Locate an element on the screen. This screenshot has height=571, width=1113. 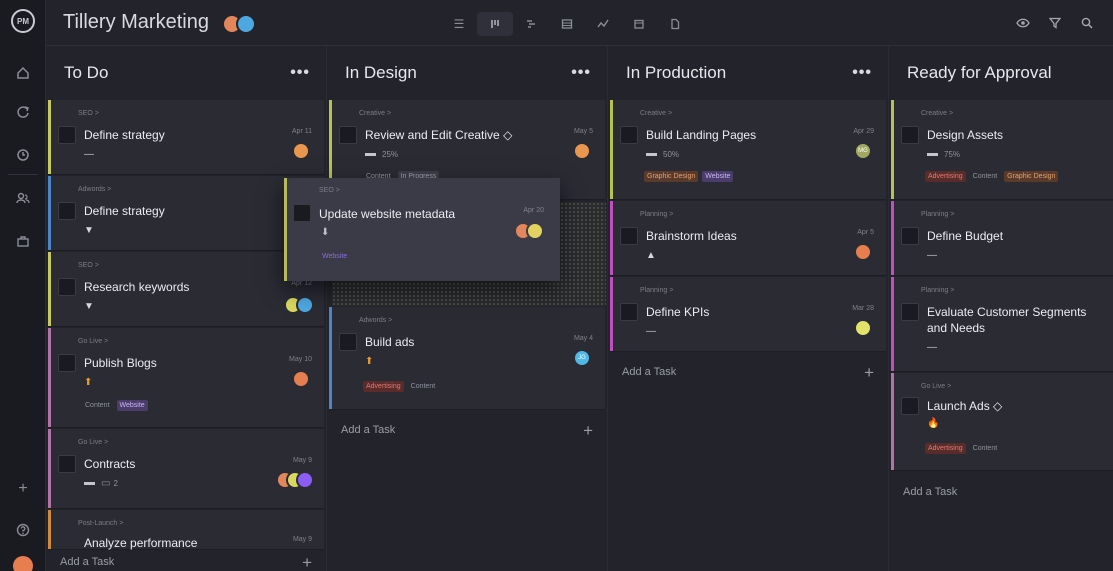
task-card: Go Live > Contracts May 9 ▭ 2 is located at coordinates (186, 469).